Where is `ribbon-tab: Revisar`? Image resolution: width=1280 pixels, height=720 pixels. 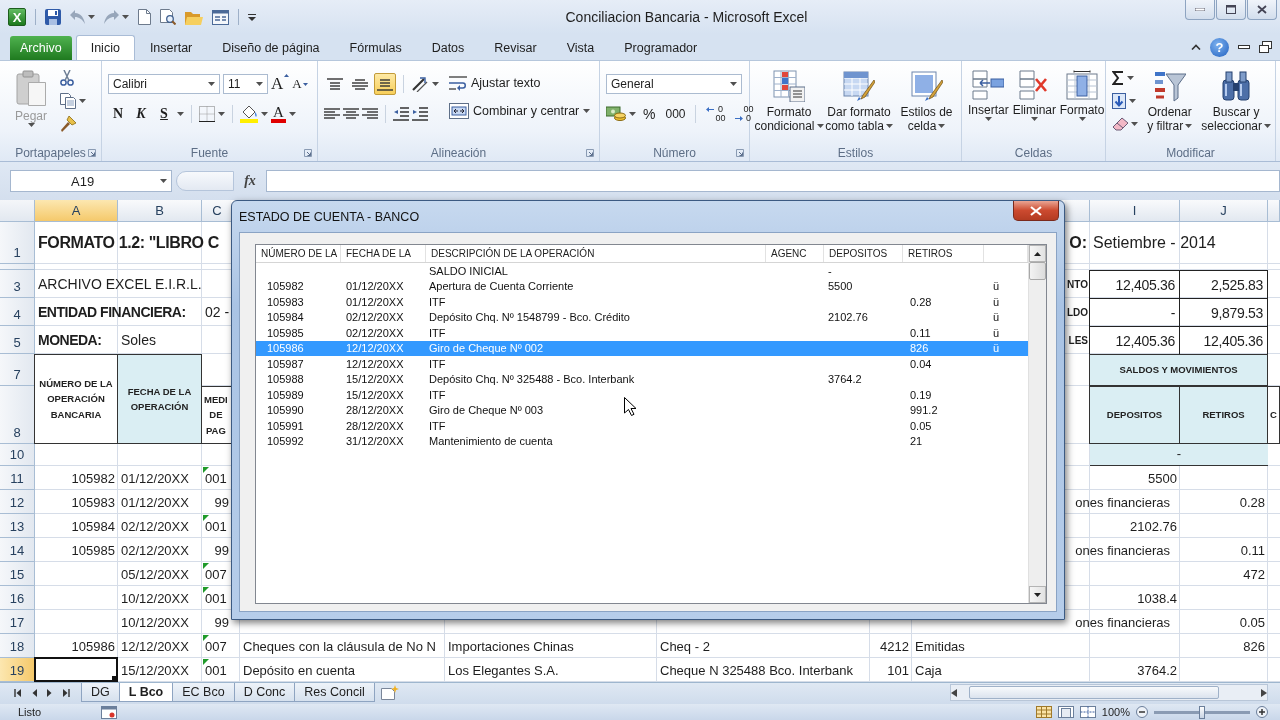
ribbon-tab: Revisar is located at coordinates (515, 47).